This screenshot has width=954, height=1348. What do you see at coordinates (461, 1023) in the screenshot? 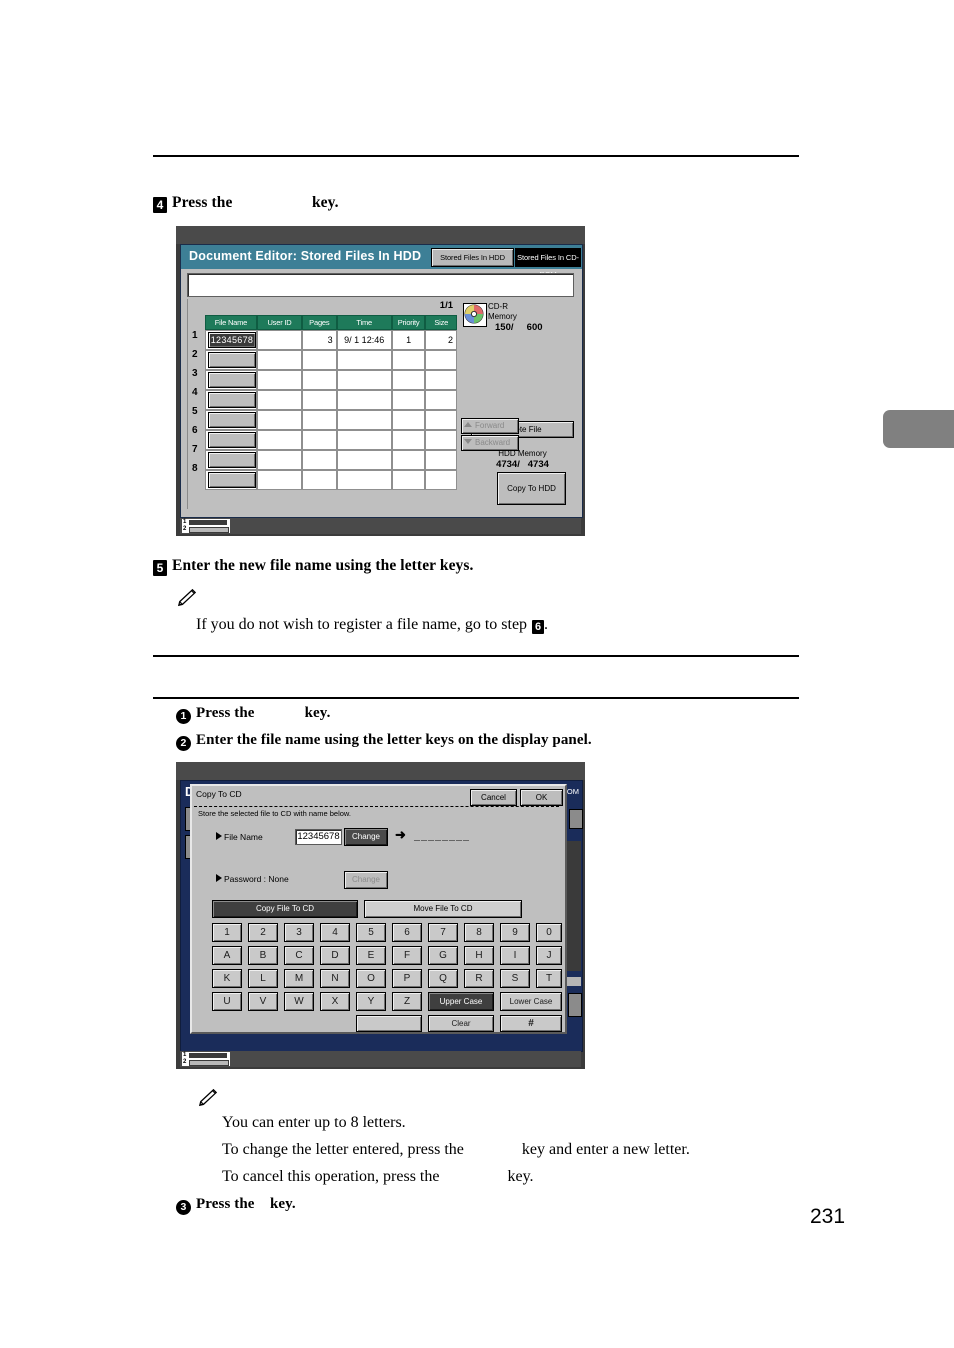
I see `clear-button: Clear` at bounding box center [461, 1023].